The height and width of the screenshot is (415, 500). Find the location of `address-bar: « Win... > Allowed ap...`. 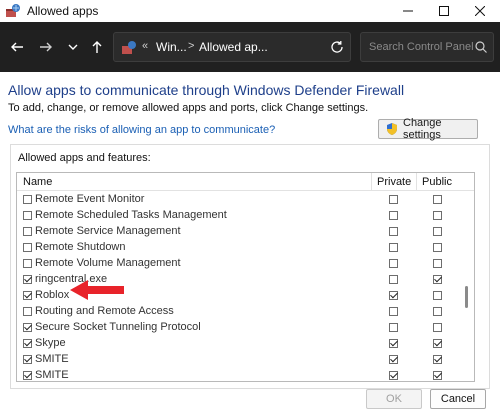

address-bar: « Win... > Allowed ap... is located at coordinates (268, 47).